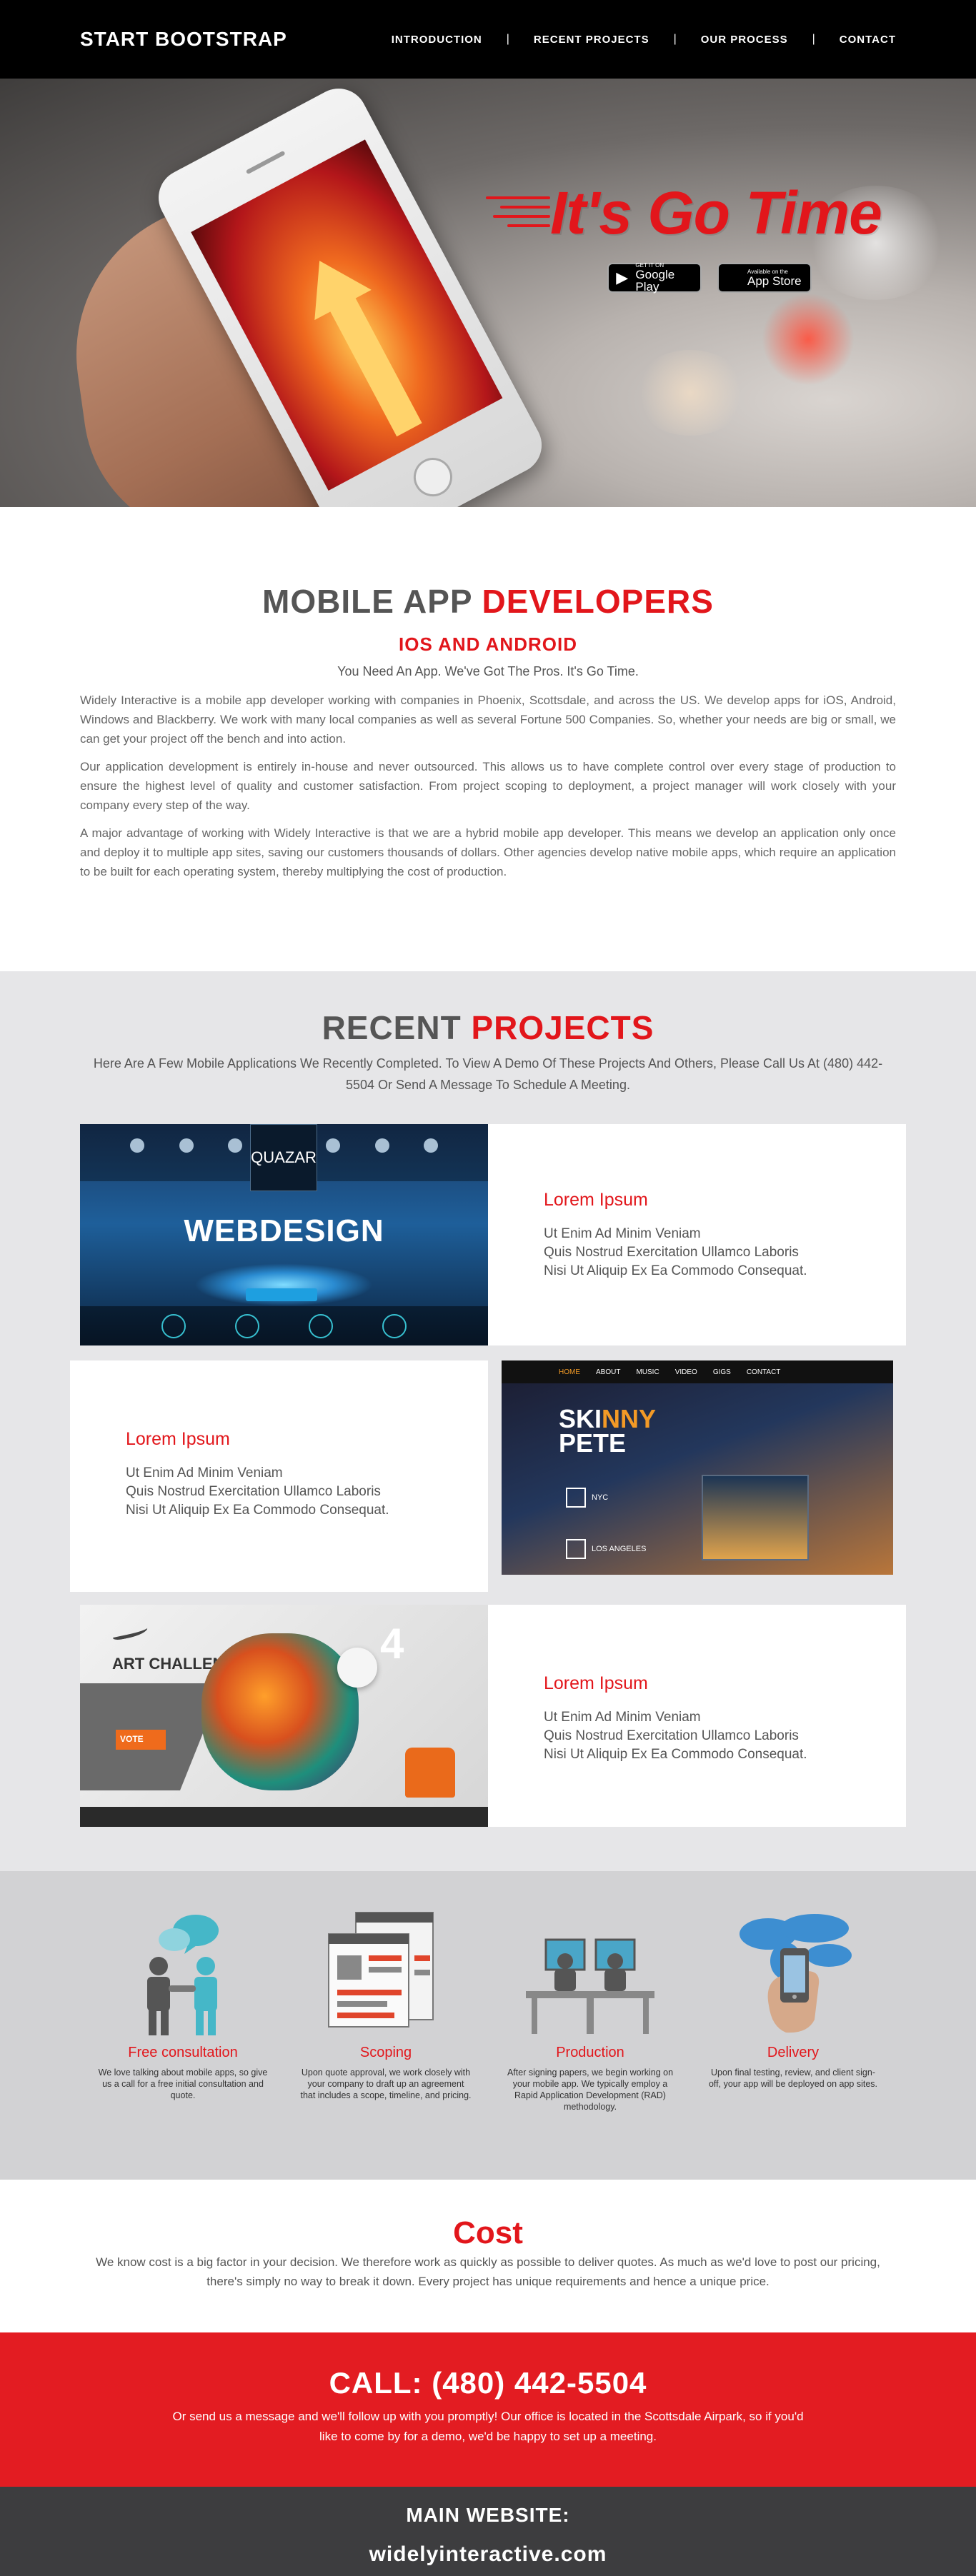 This screenshot has width=976, height=2576. I want to click on phone-world-map-icon, so click(796, 1973).